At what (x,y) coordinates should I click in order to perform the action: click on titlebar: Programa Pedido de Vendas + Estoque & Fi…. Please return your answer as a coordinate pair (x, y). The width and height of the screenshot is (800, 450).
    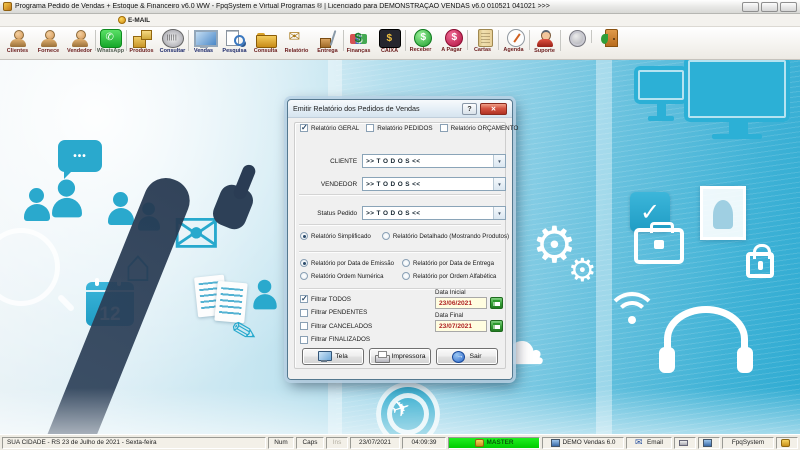
    Looking at the image, I should click on (400, 7).